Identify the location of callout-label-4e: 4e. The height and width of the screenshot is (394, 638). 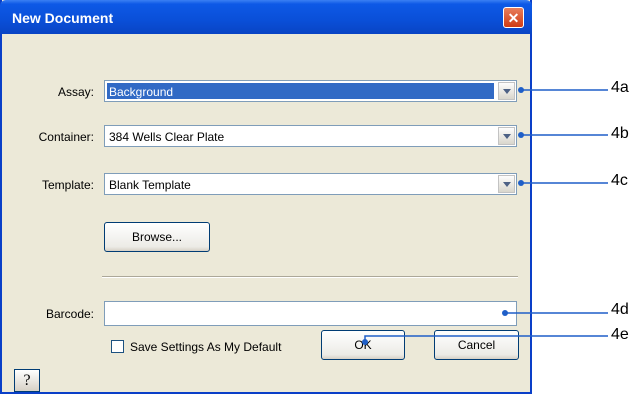
(620, 334).